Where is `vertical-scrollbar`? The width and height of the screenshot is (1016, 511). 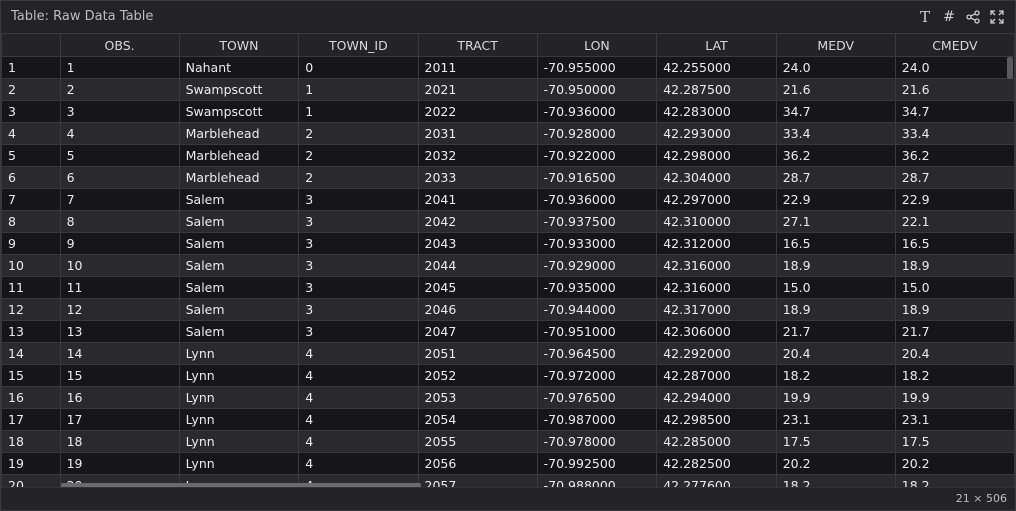 vertical-scrollbar is located at coordinates (1010, 68).